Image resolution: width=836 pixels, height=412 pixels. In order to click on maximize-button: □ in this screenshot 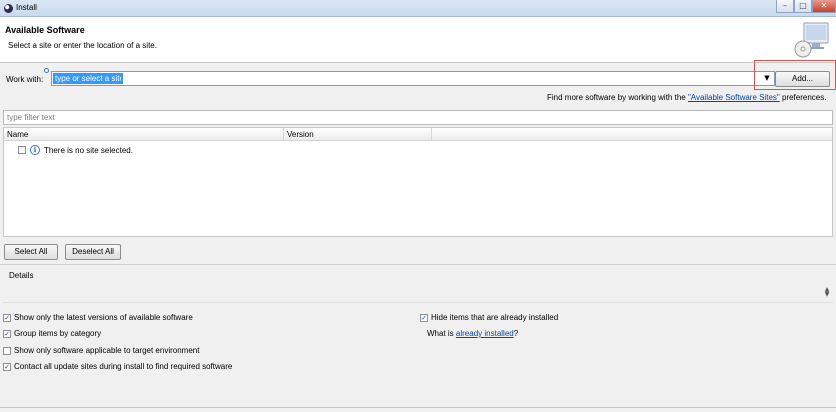, I will do `click(803, 6)`.